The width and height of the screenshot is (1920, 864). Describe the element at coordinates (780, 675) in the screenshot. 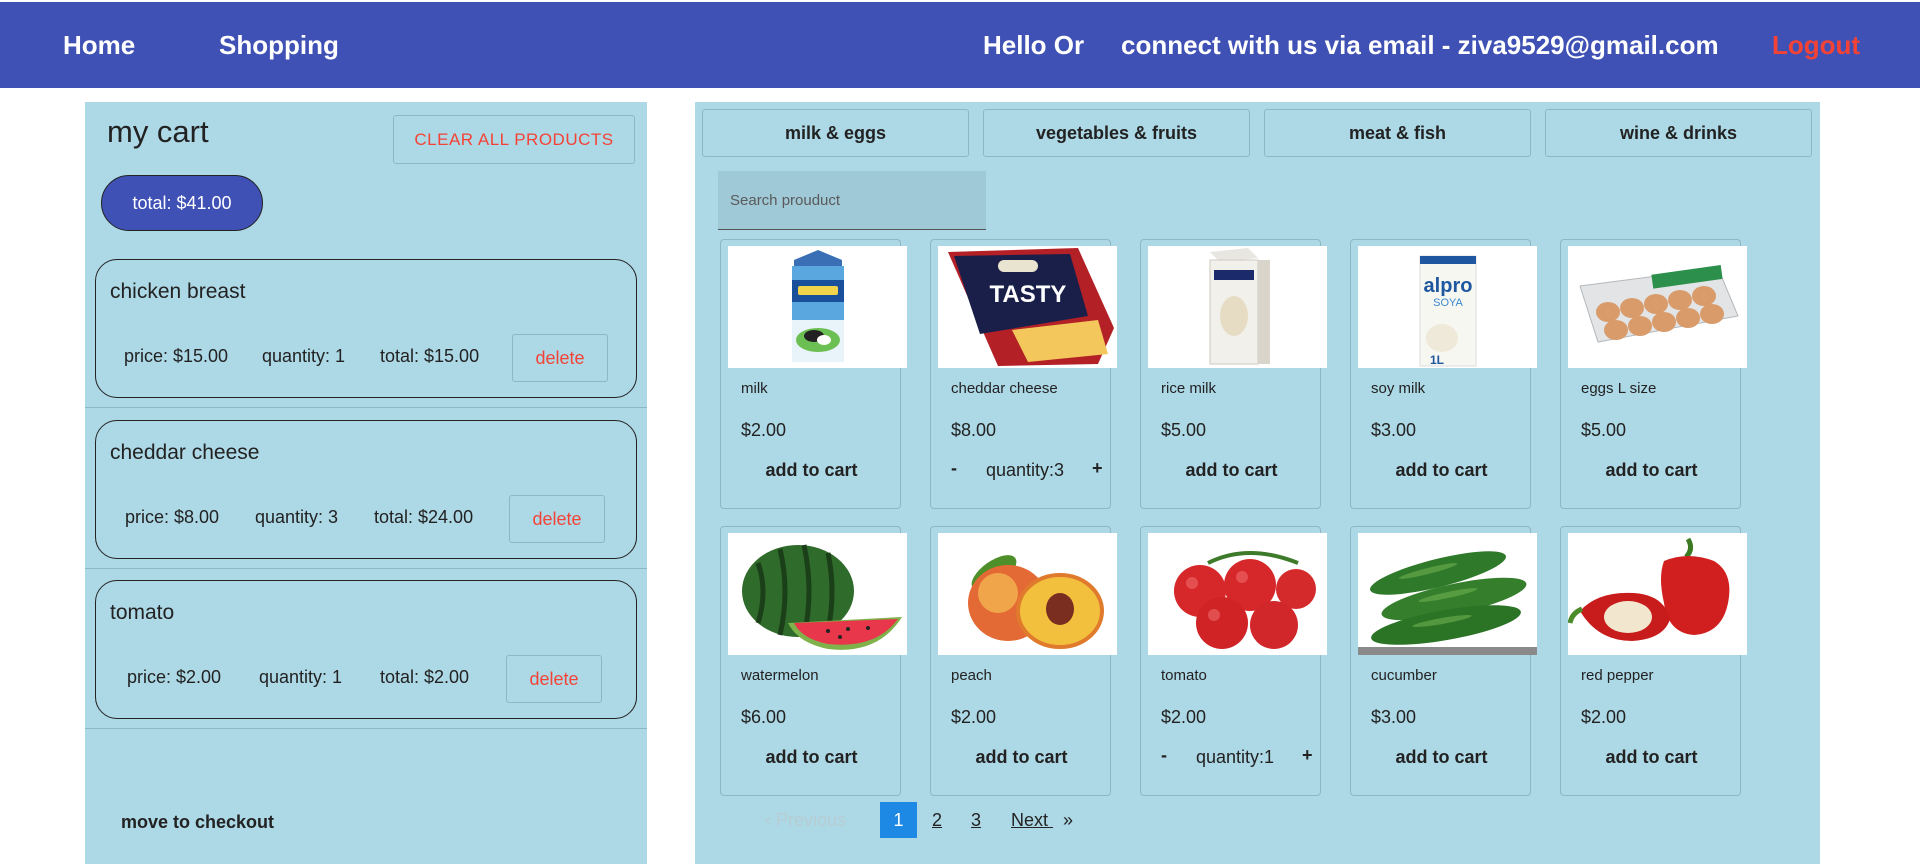

I see `product-name: watermelon` at that location.